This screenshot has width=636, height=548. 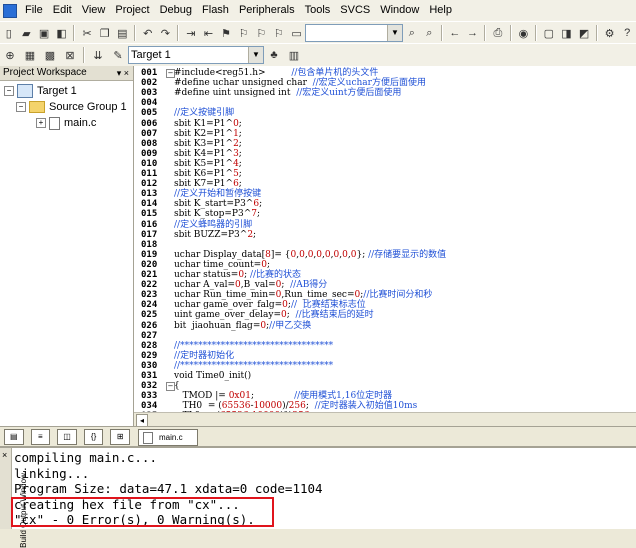 What do you see at coordinates (149, 234) in the screenshot?
I see `line-number: 017` at bounding box center [149, 234].